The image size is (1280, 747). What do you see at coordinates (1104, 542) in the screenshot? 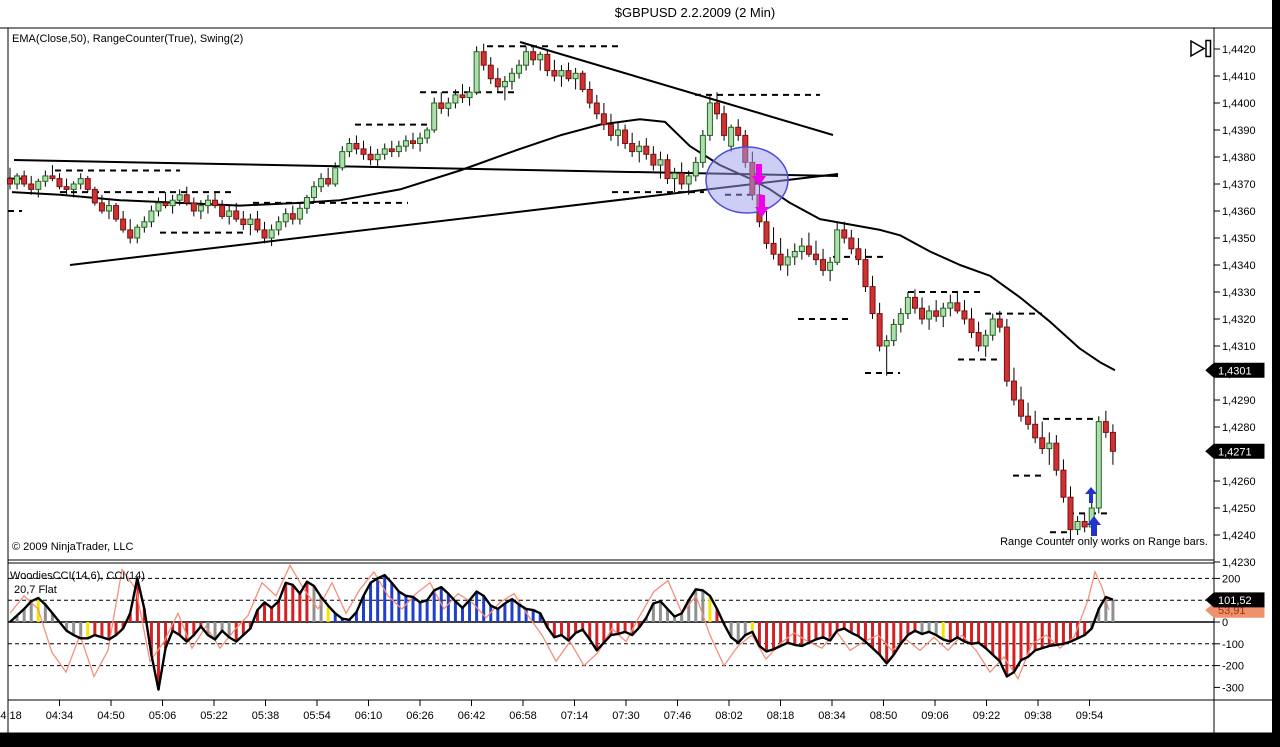
I see `range-counter-annotation: Range Counter only works on Range bars.` at bounding box center [1104, 542].